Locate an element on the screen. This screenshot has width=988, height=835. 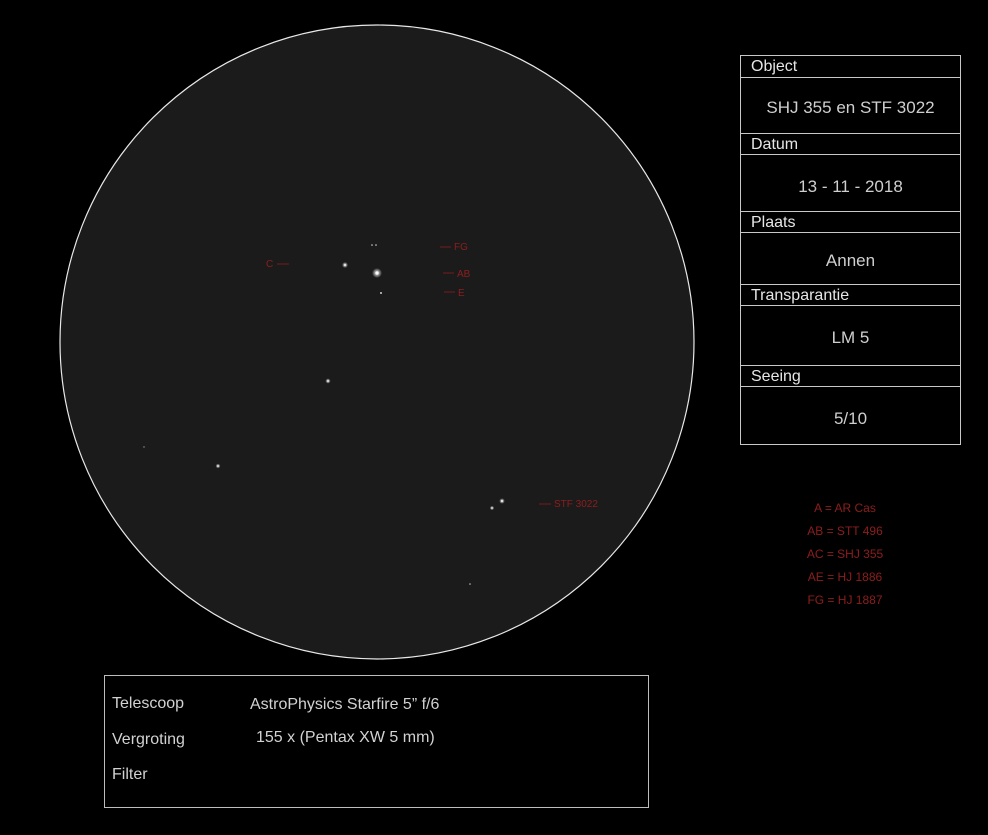
transparency-value: LM 5 is located at coordinates (850, 337).